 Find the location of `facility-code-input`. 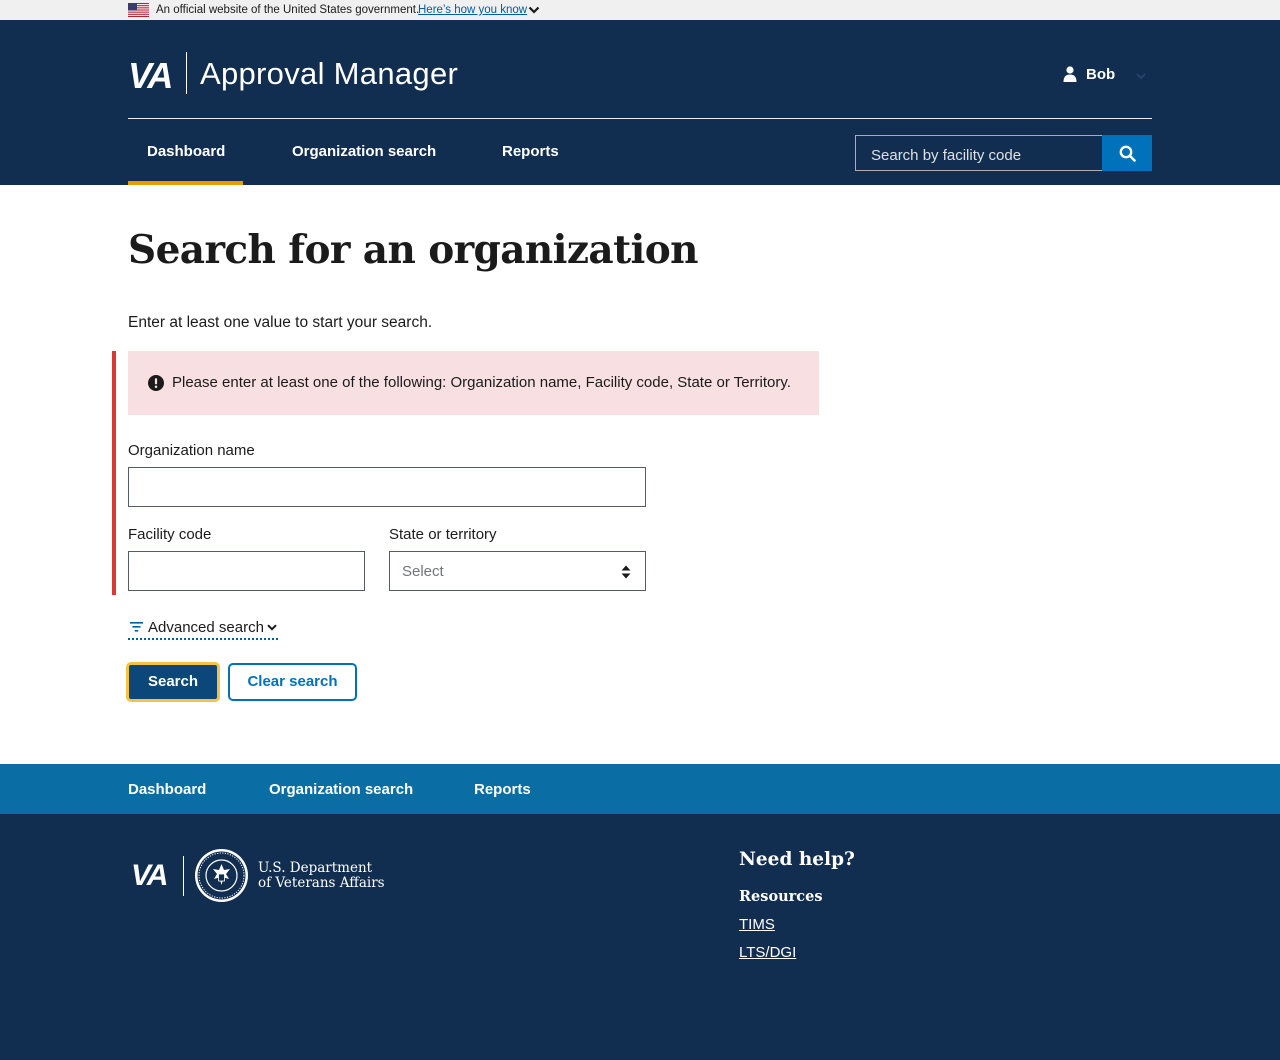

facility-code-input is located at coordinates (246, 571).